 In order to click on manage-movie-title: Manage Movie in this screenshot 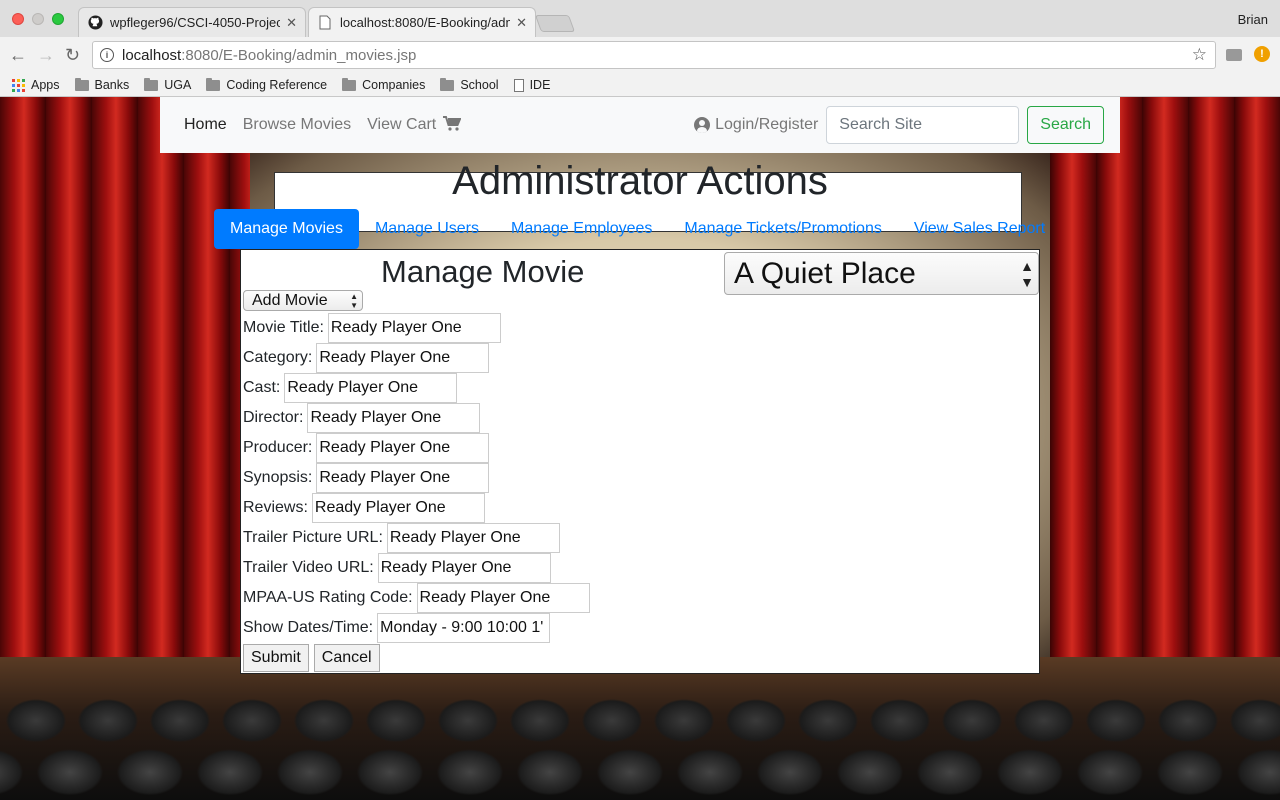, I will do `click(483, 271)`.